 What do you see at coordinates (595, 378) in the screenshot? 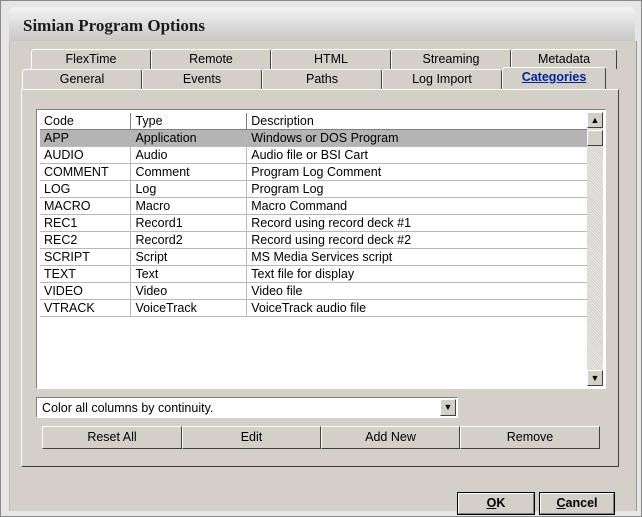
I see `scroll-down-icon: ▼` at bounding box center [595, 378].